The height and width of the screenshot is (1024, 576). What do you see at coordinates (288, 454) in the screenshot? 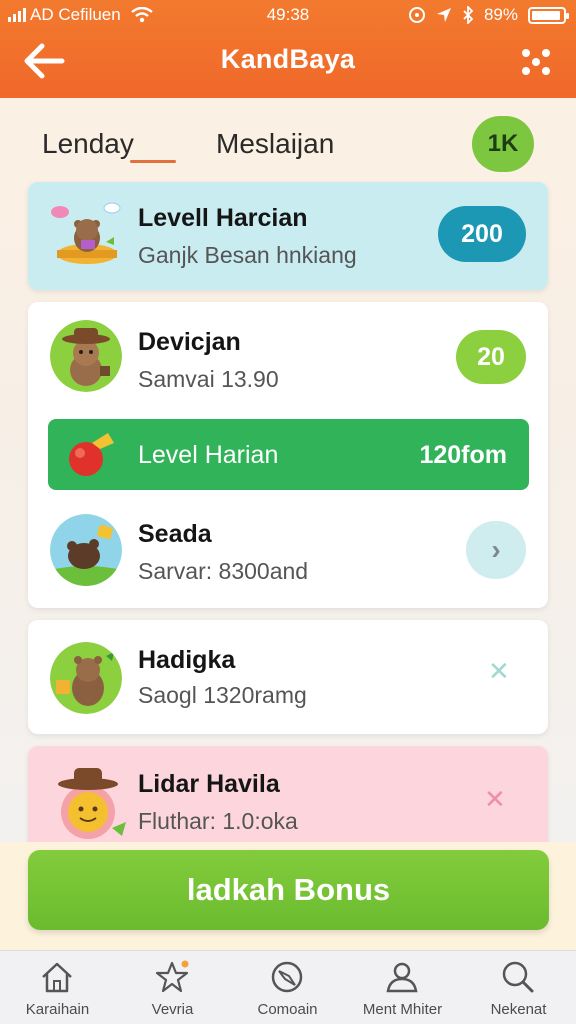
I see `level-harian-bar: Level Harian 120fom` at bounding box center [288, 454].